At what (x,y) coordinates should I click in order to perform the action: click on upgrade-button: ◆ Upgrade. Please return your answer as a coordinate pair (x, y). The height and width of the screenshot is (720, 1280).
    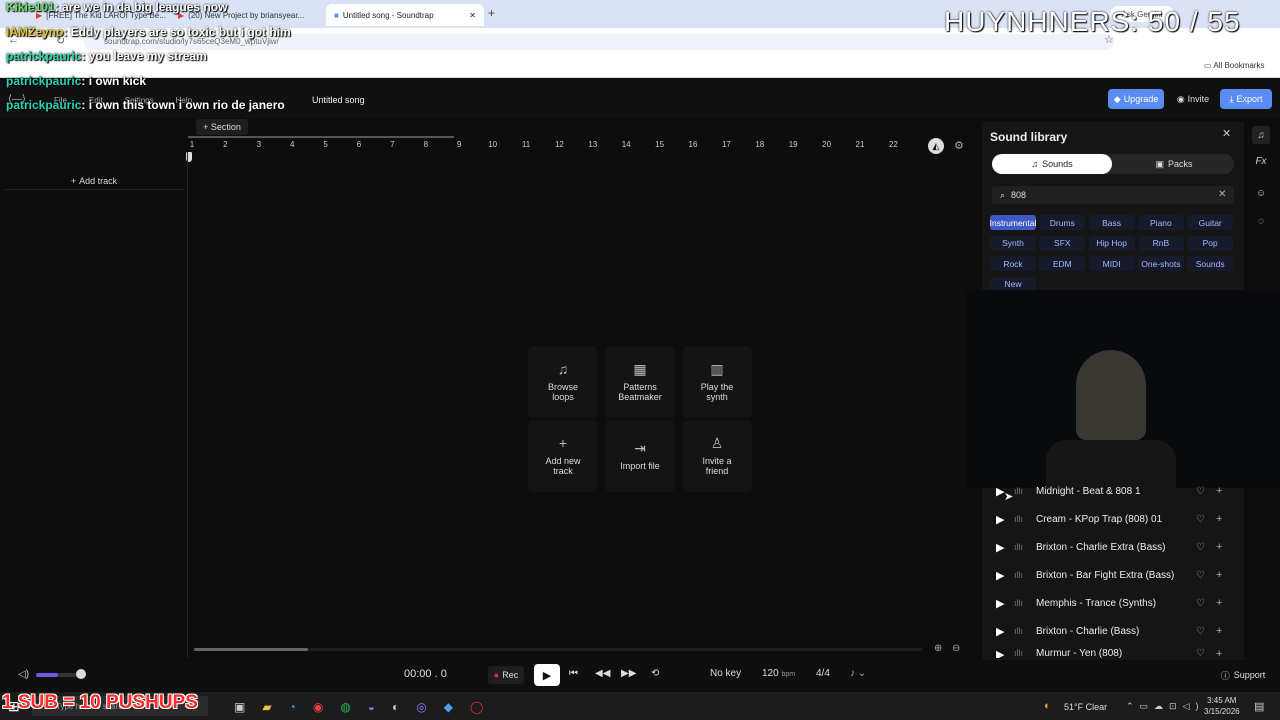
    Looking at the image, I should click on (1136, 99).